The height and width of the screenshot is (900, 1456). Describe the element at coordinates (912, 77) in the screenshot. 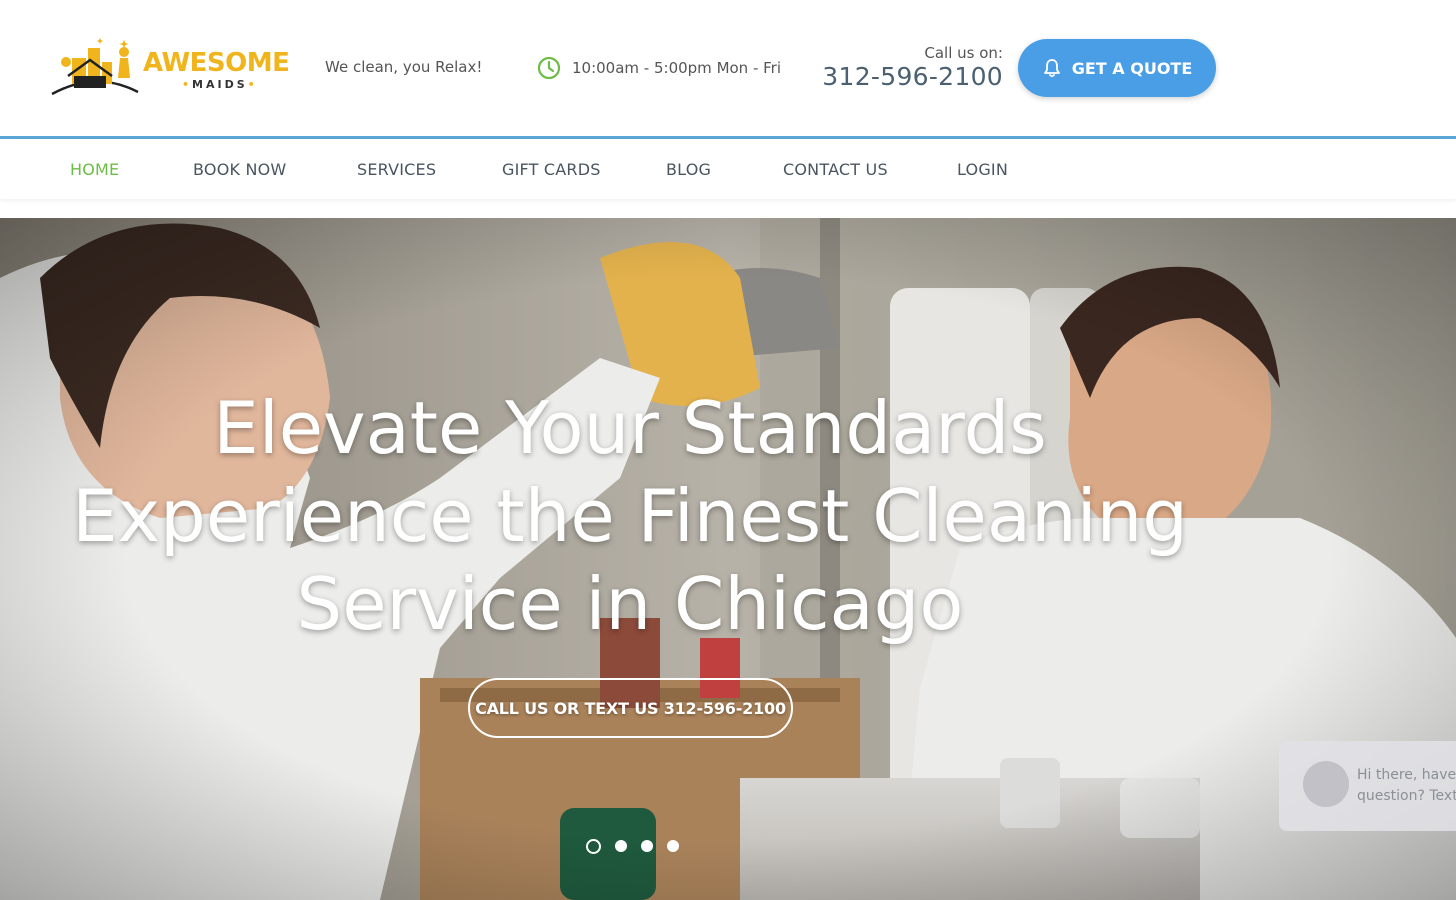

I see `header-phone-link: 312-596-2100` at that location.